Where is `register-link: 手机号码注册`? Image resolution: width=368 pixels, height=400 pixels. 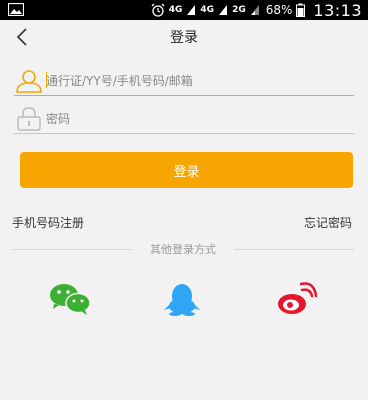 register-link: 手机号码注册 is located at coordinates (48, 222).